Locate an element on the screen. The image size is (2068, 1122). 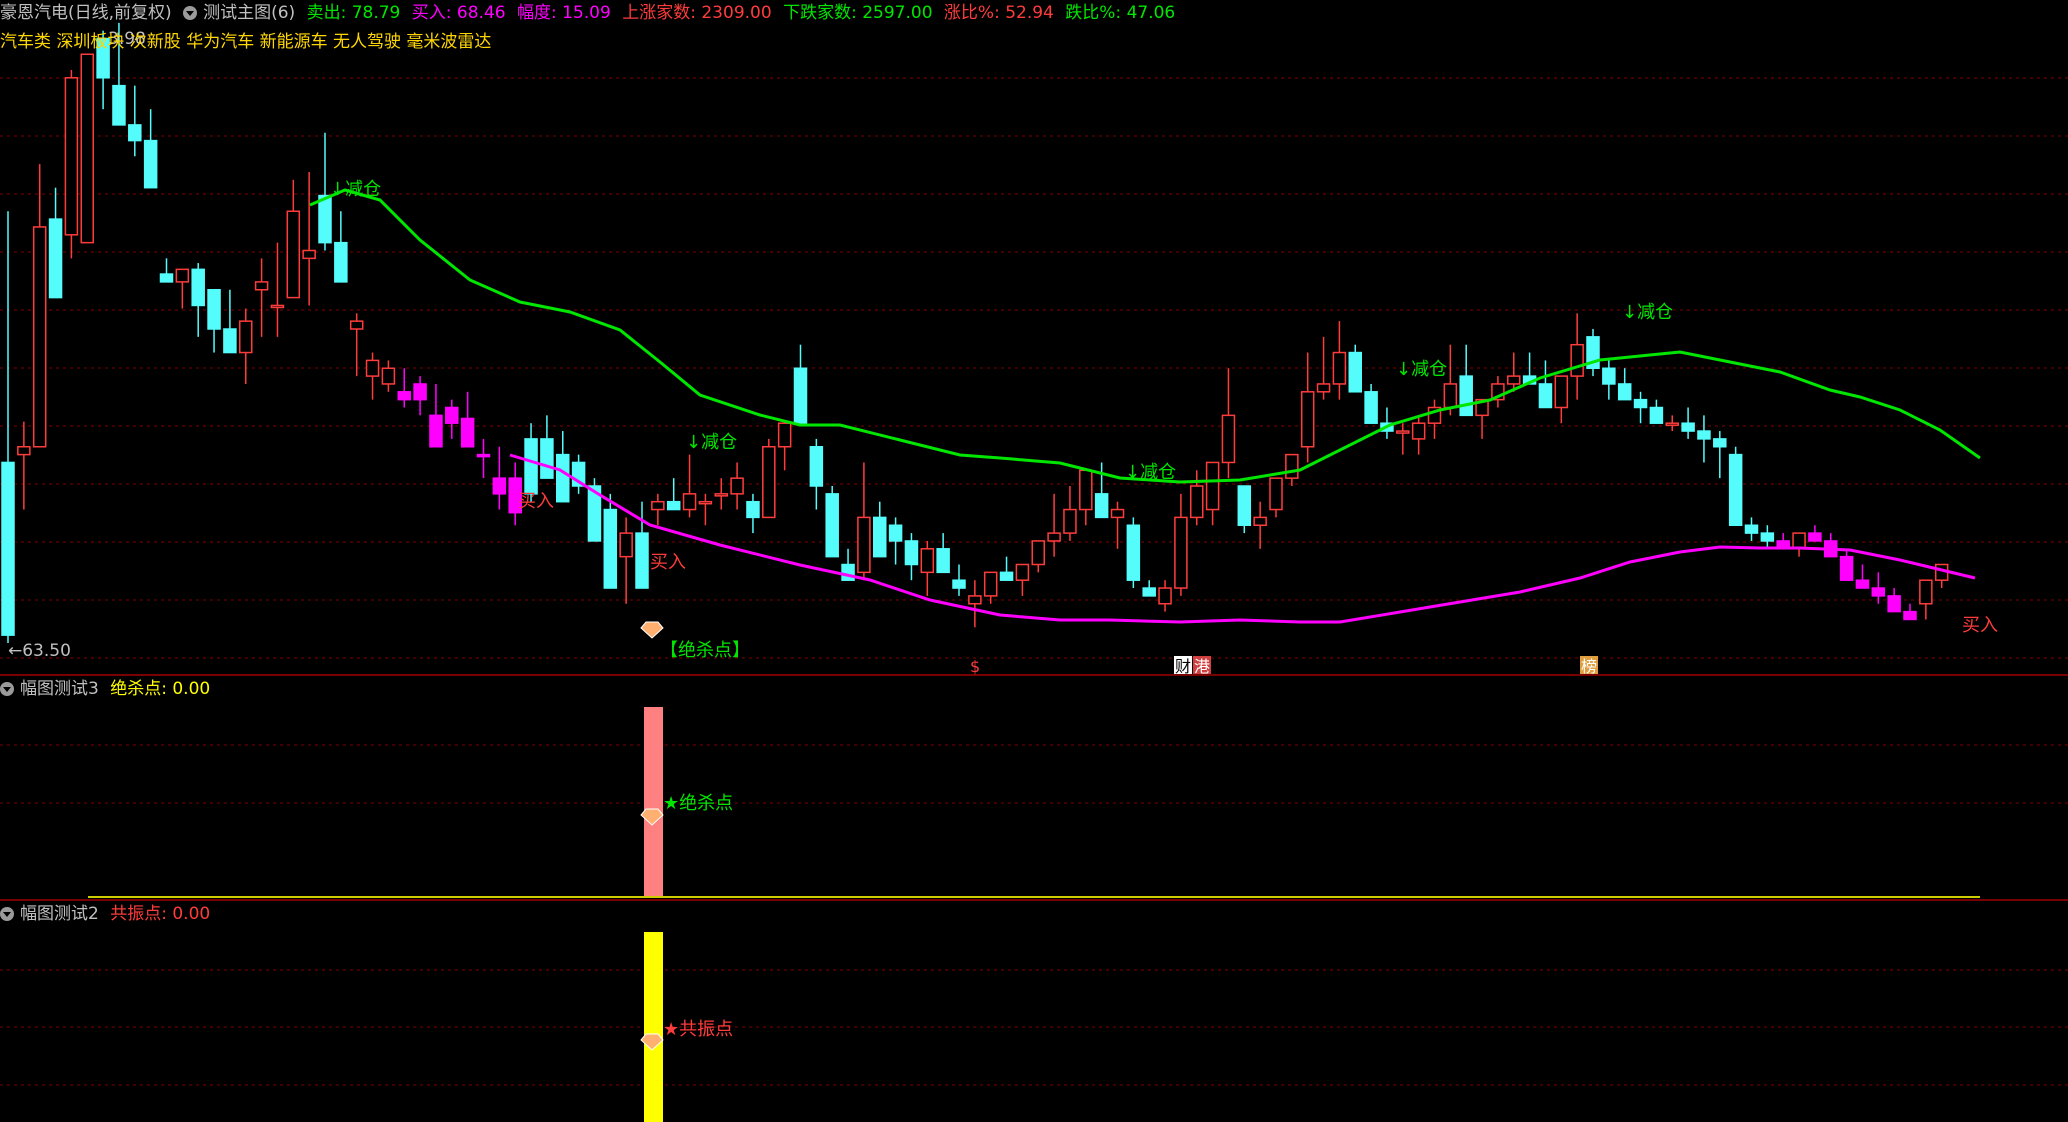
event-marker-cai: 财 is located at coordinates (1183, 666).